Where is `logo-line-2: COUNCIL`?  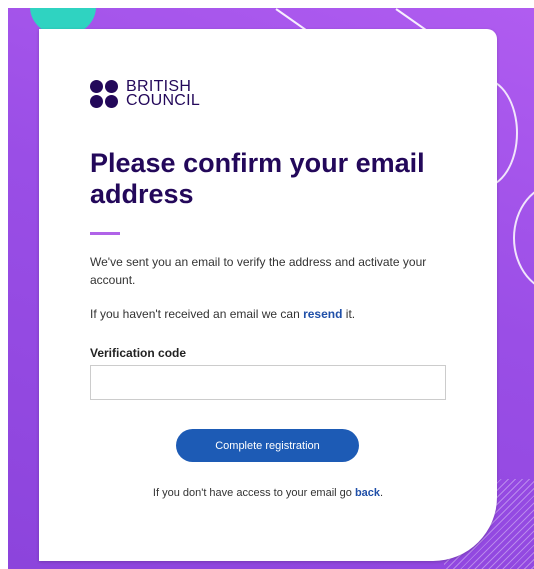
logo-line-2: COUNCIL is located at coordinates (163, 100).